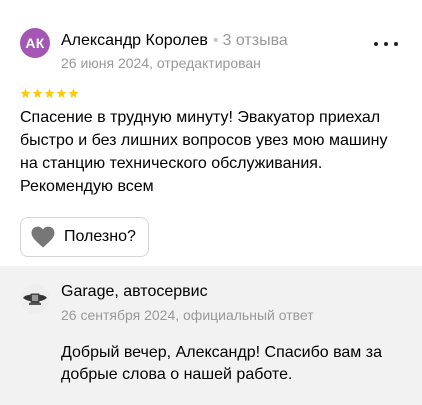  I want to click on author-line: Александр Королев • 3 отзыва, so click(174, 41).